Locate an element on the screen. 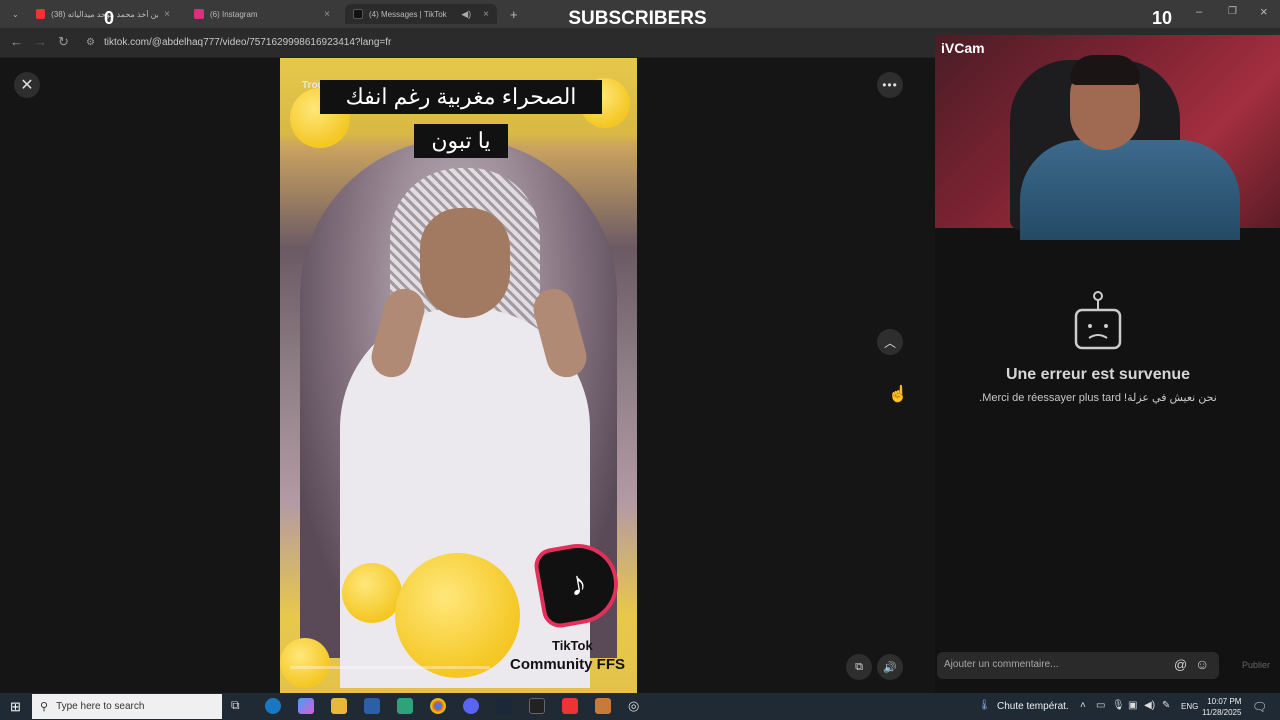  video-progress-bar is located at coordinates (390, 667).